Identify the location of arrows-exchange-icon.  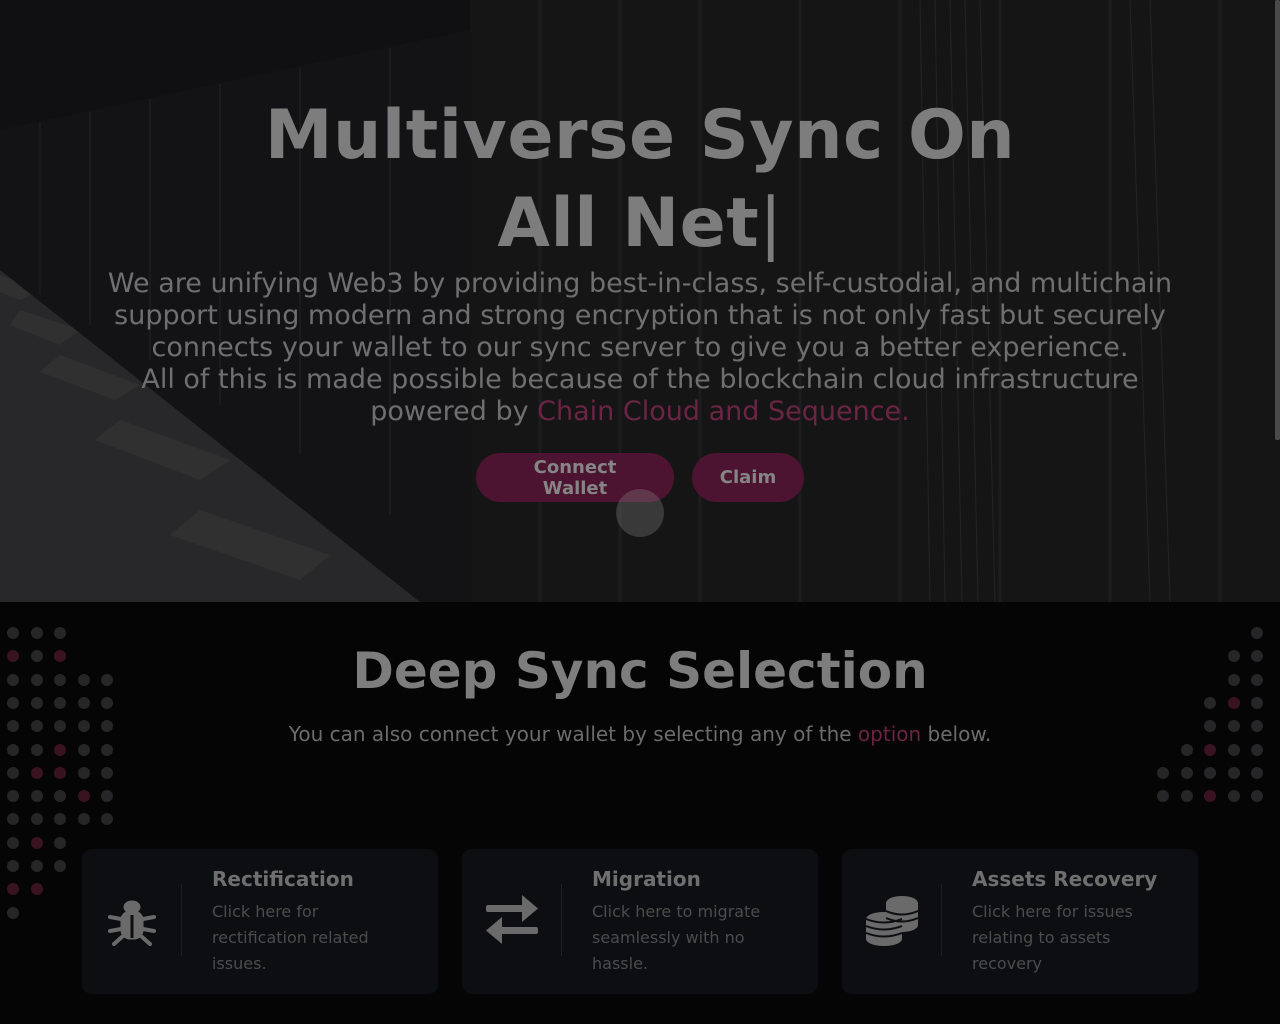
(512, 919).